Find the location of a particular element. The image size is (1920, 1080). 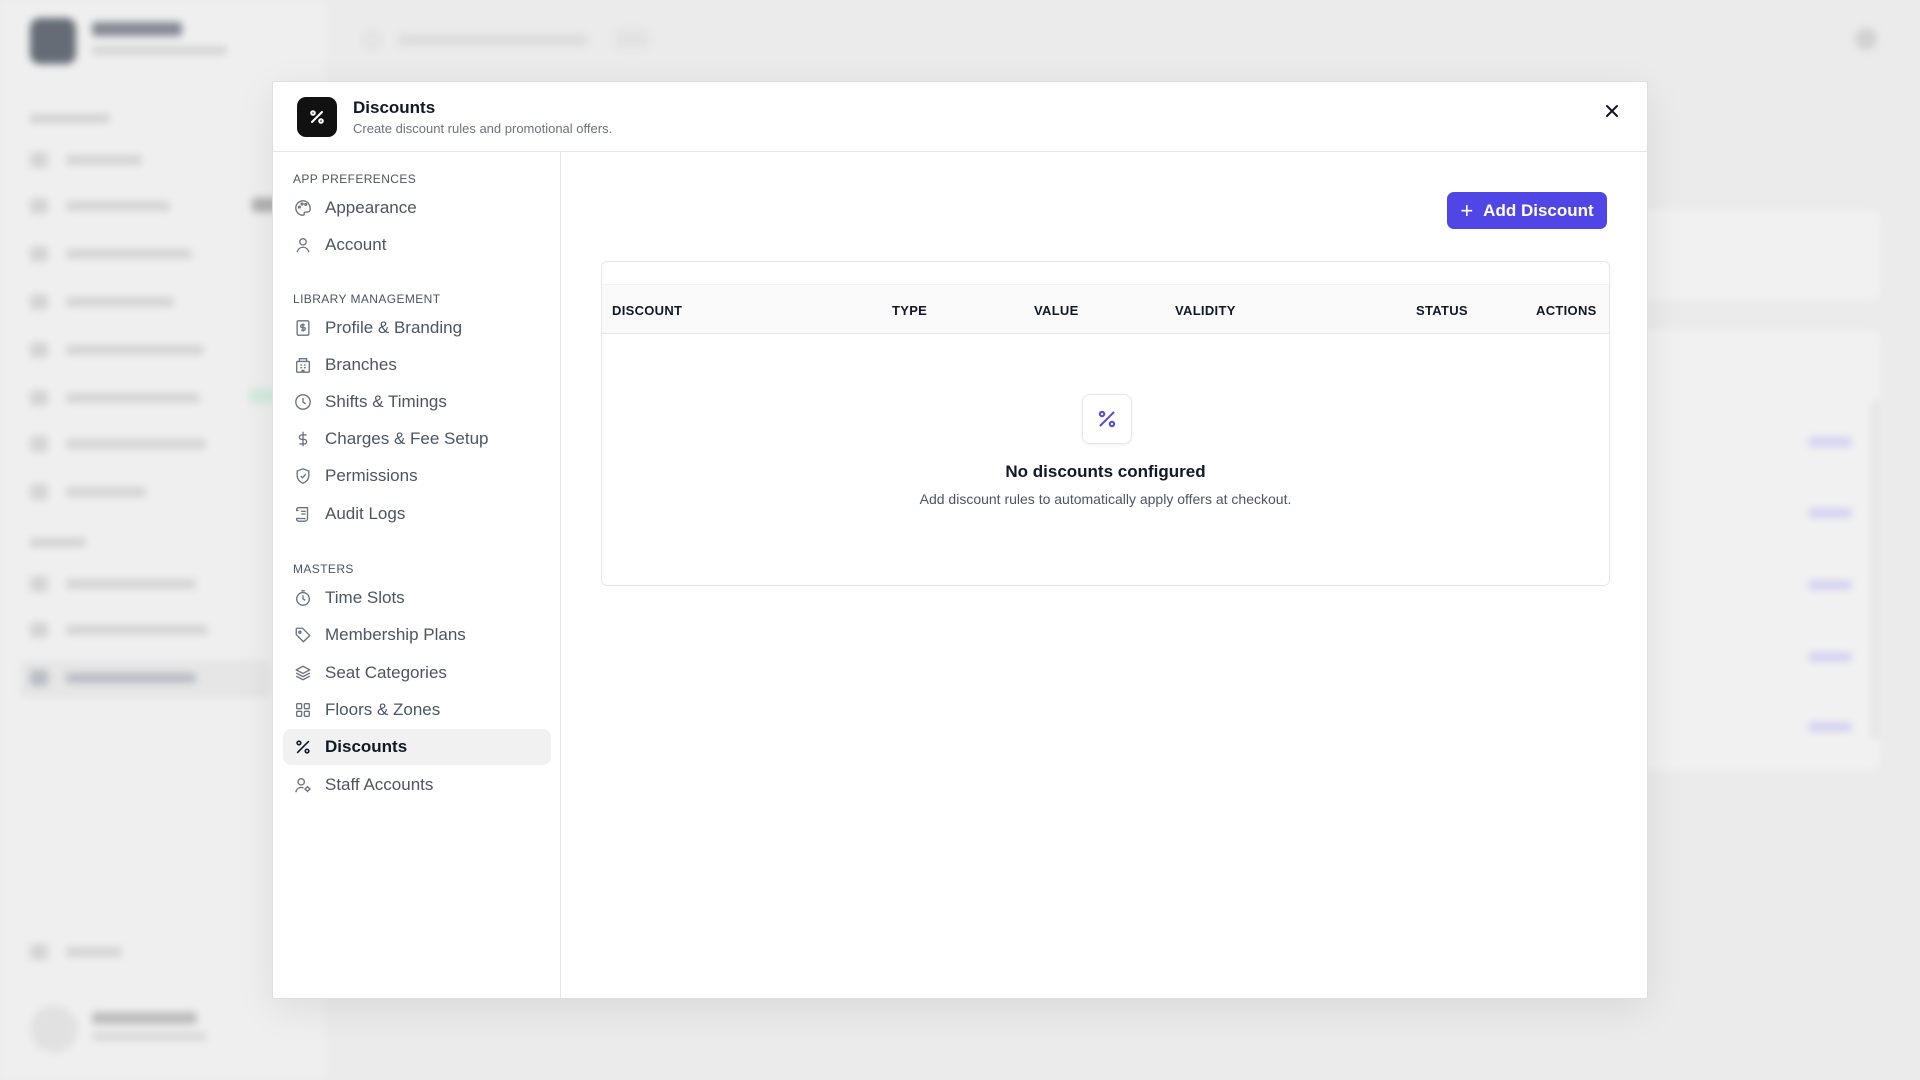

nav-item-permissions: Permissions is located at coordinates (417, 476).